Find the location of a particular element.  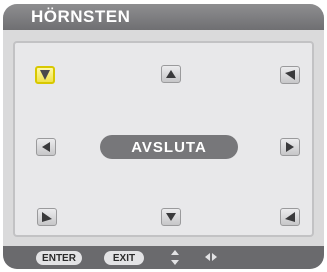

corner-bottom-center-button is located at coordinates (171, 217).